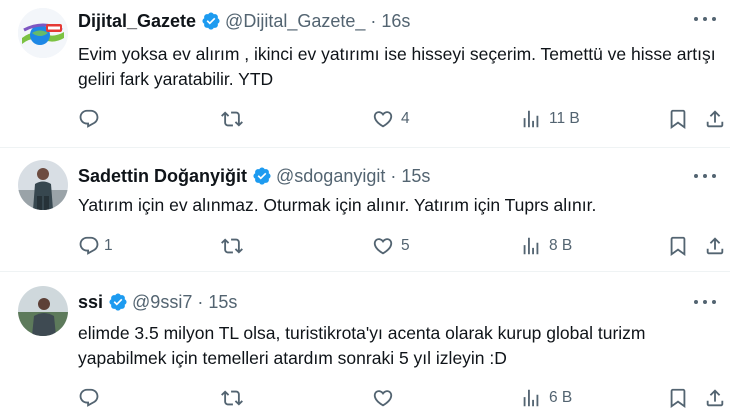 This screenshot has width=730, height=420. I want to click on reply-button: 1, so click(95, 246).